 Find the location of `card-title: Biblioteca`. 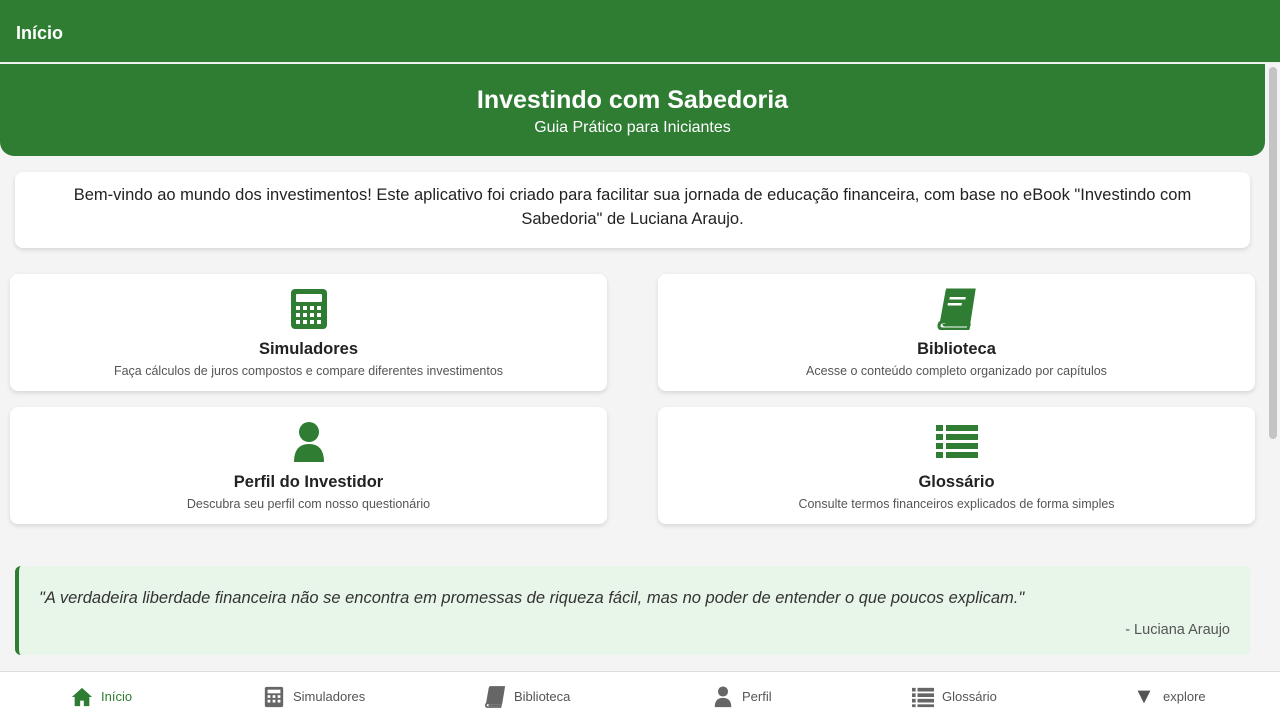

card-title: Biblioteca is located at coordinates (956, 349).